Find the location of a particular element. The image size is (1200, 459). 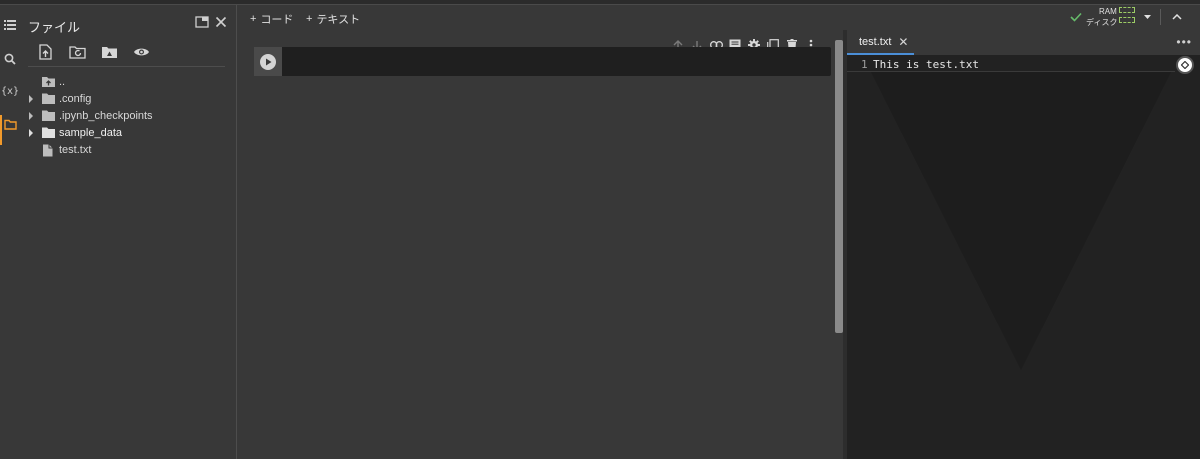

more-options-icon: ••• is located at coordinates (1184, 42).